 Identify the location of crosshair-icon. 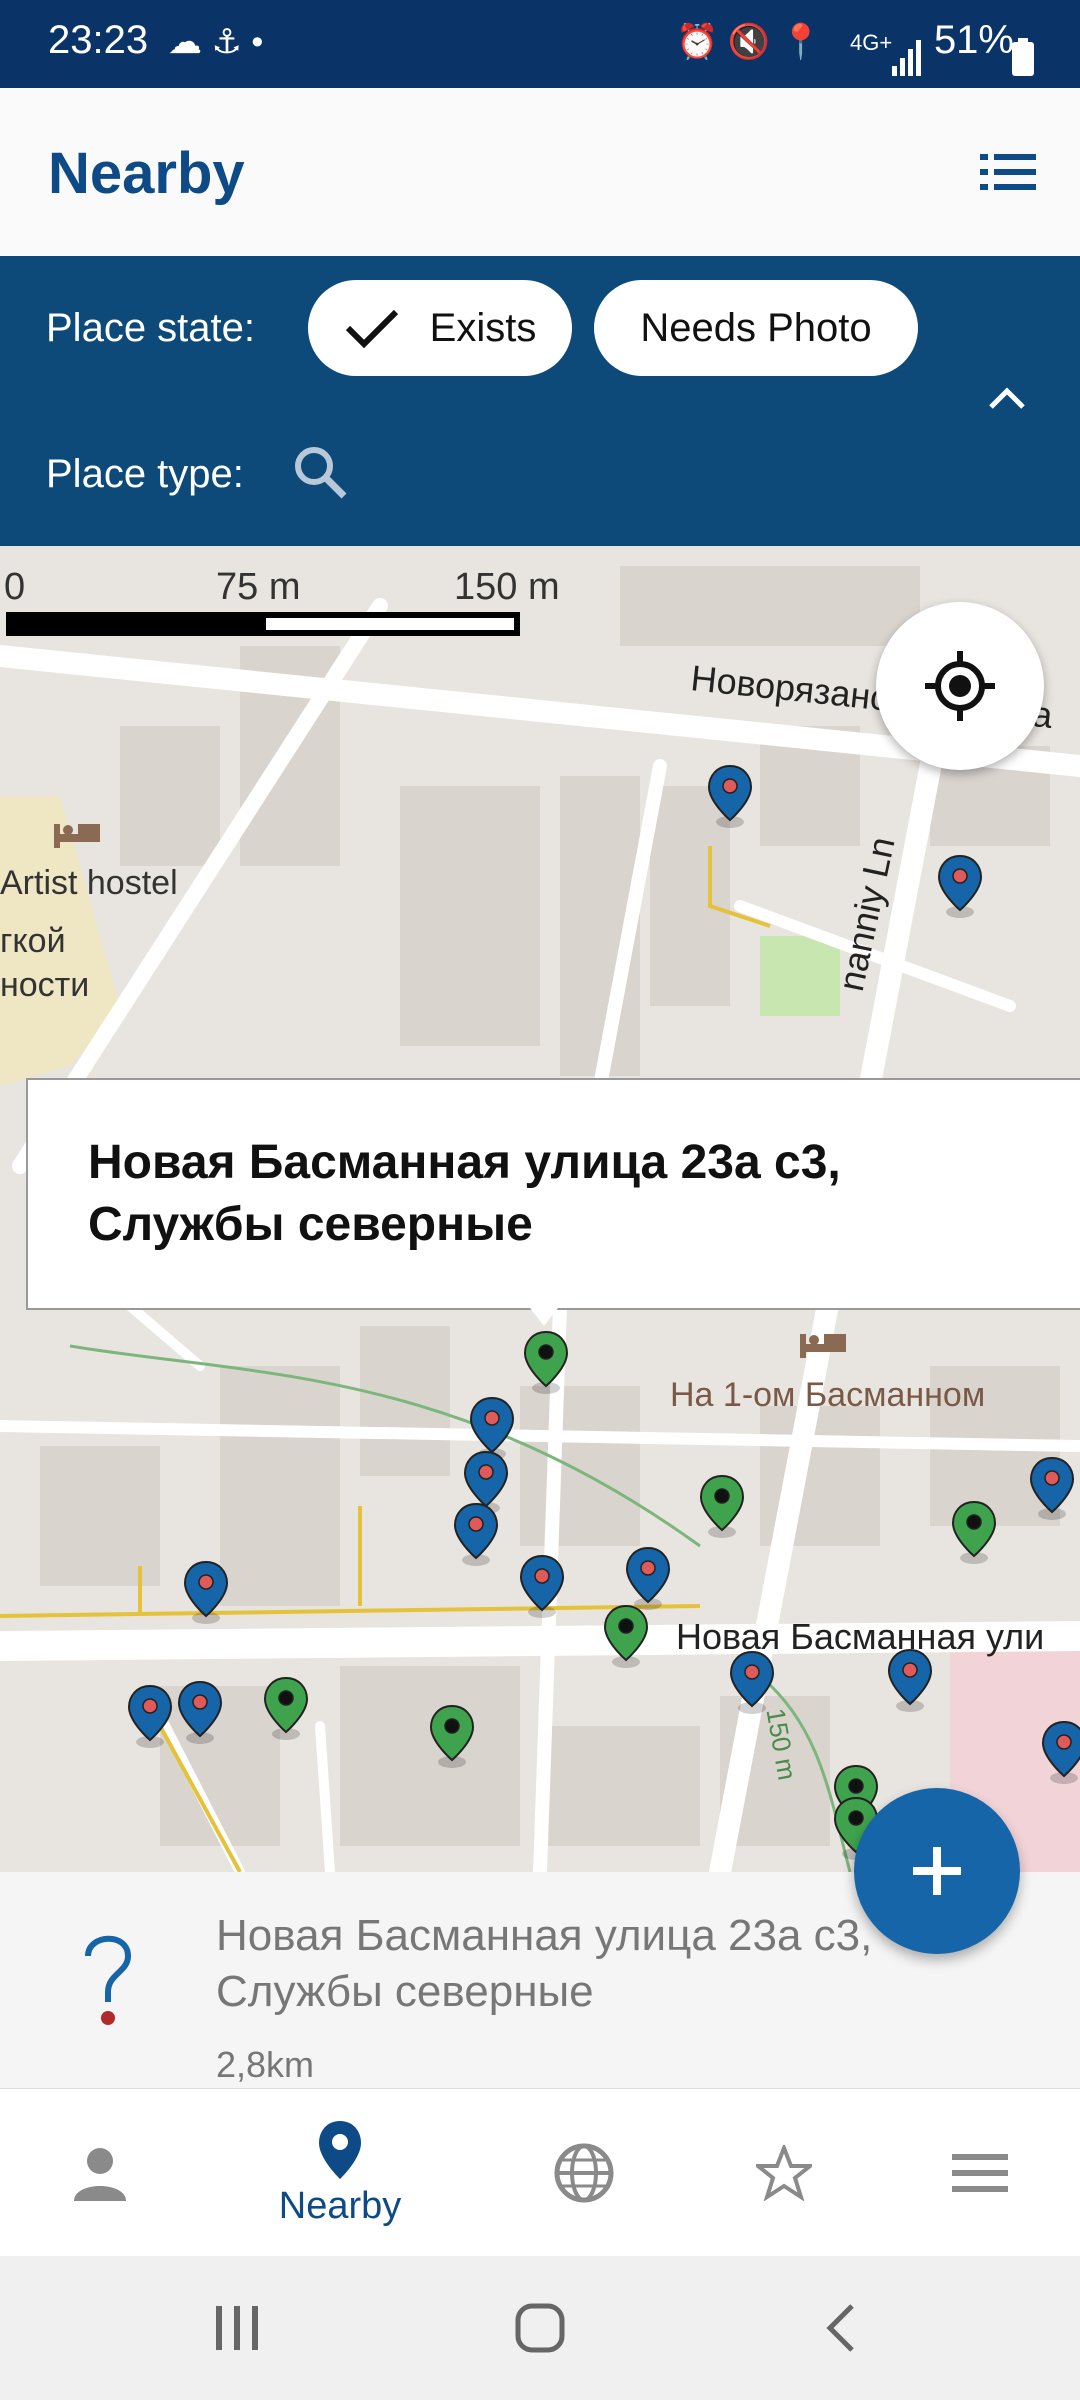
(960, 686).